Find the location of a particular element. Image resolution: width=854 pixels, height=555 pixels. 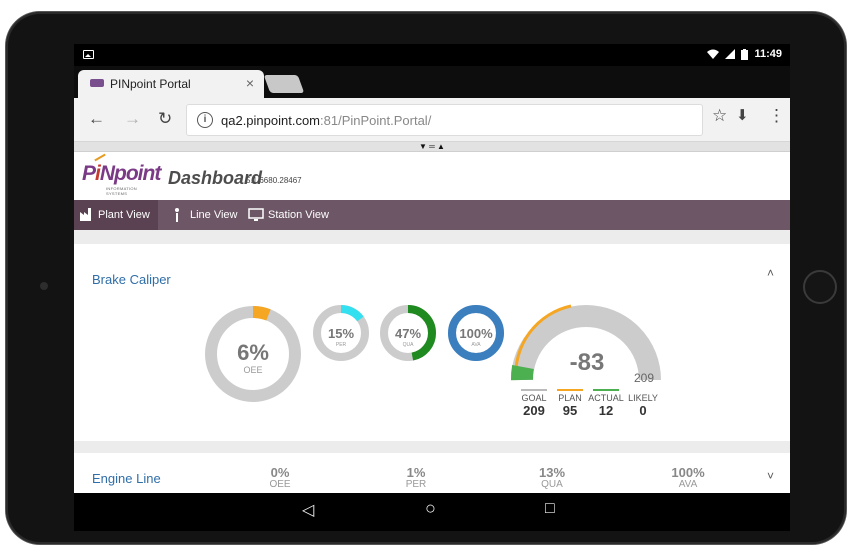

ava-donut: 100% AVA is located at coordinates (476, 333).